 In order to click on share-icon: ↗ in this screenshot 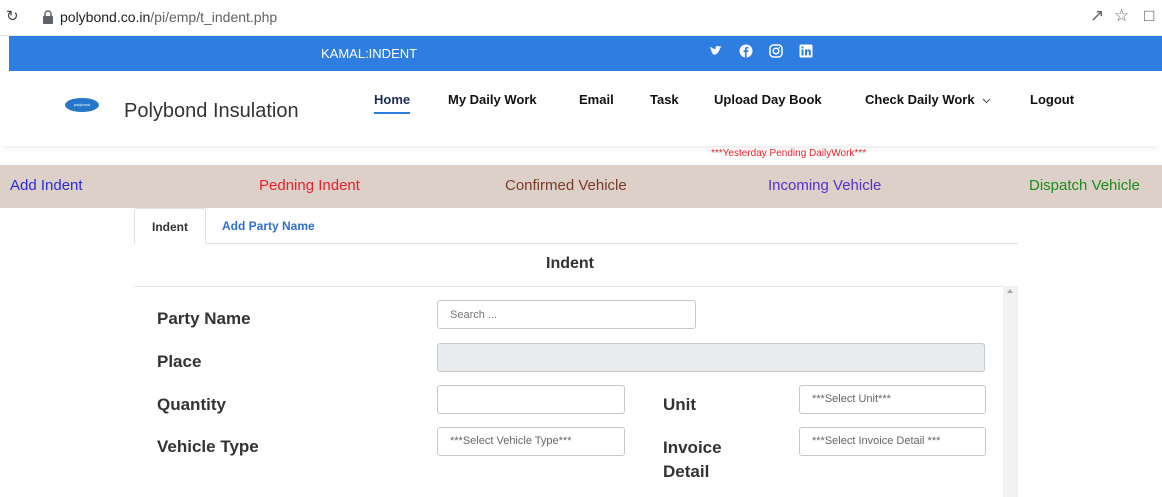, I will do `click(1097, 16)`.